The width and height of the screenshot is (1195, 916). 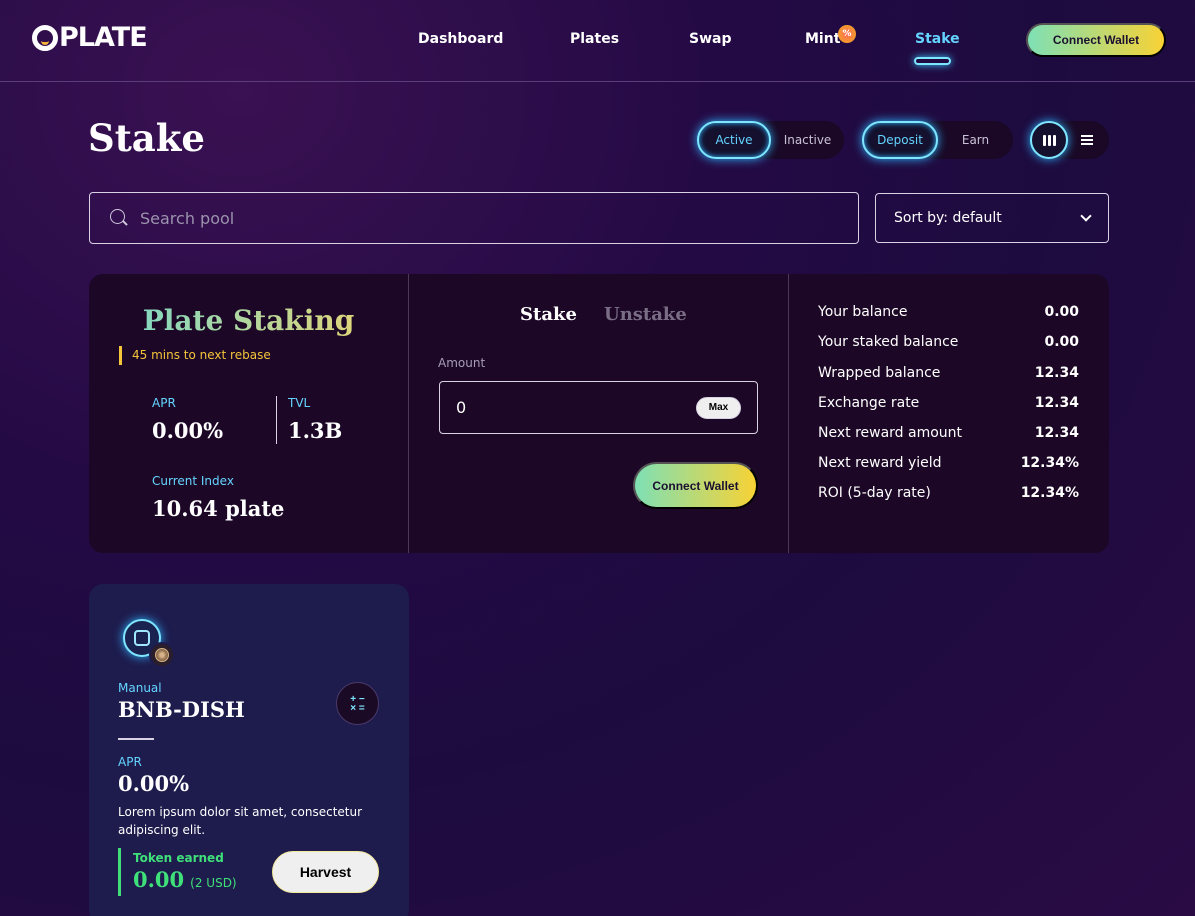 What do you see at coordinates (218, 508) in the screenshot?
I see `current-index-value: 10.64 plate` at bounding box center [218, 508].